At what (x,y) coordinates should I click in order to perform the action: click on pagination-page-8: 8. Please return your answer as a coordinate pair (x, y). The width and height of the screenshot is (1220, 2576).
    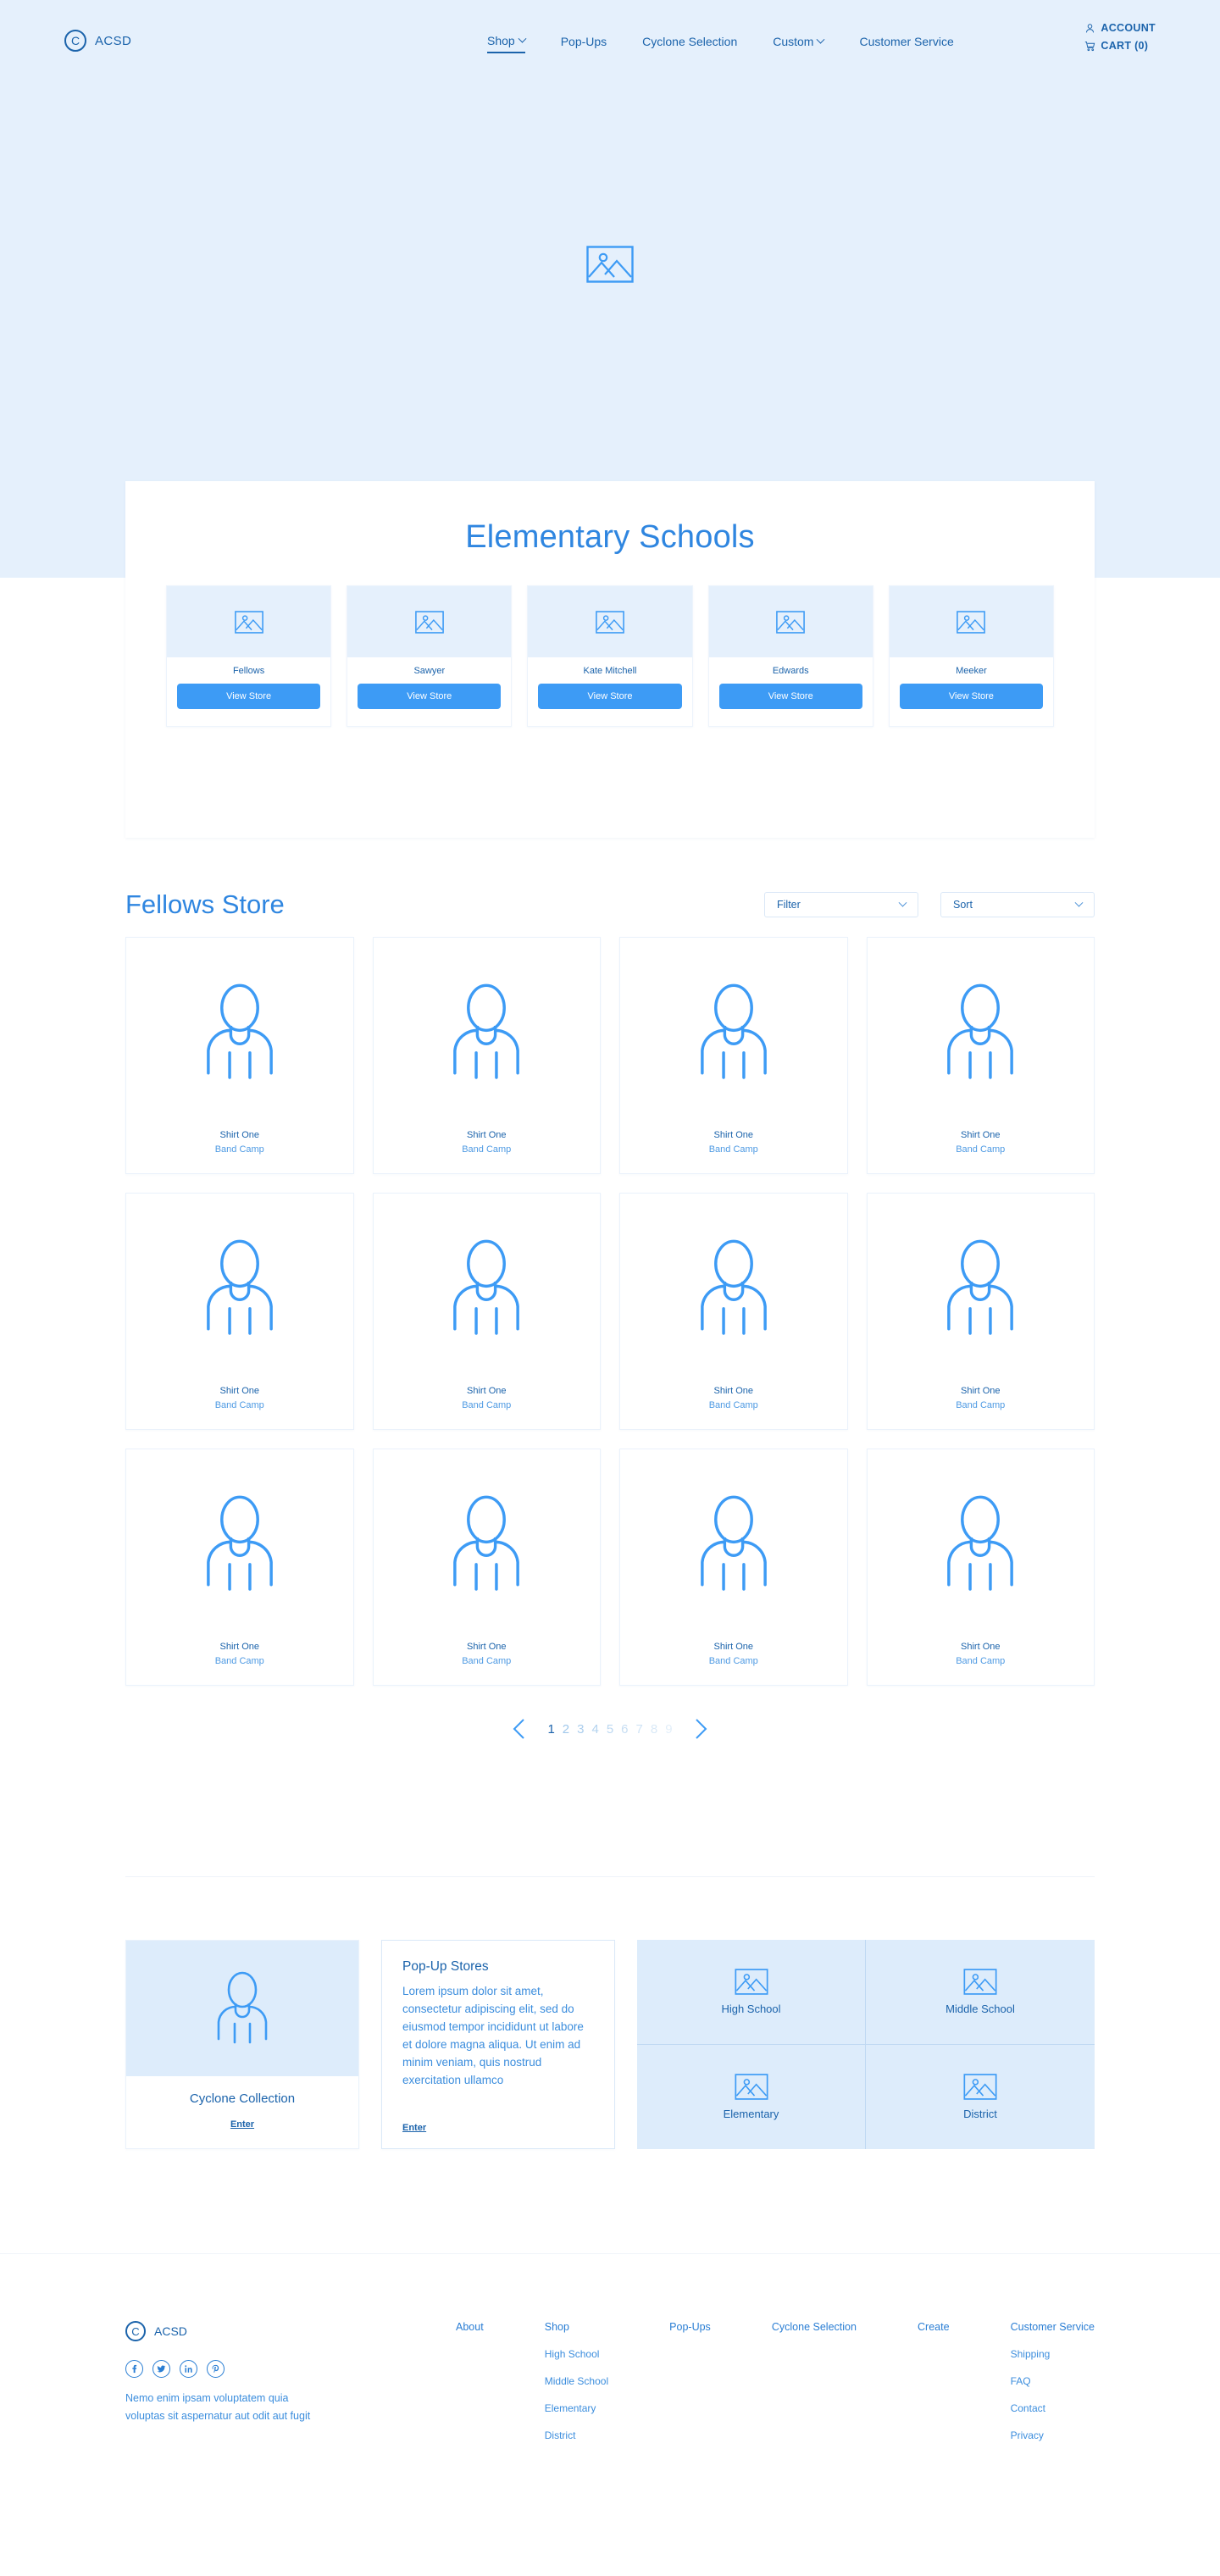
    Looking at the image, I should click on (654, 1729).